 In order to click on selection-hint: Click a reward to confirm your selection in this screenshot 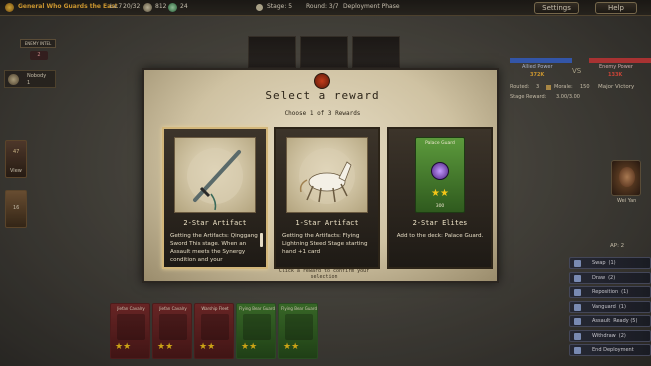, I will do `click(324, 274)`.